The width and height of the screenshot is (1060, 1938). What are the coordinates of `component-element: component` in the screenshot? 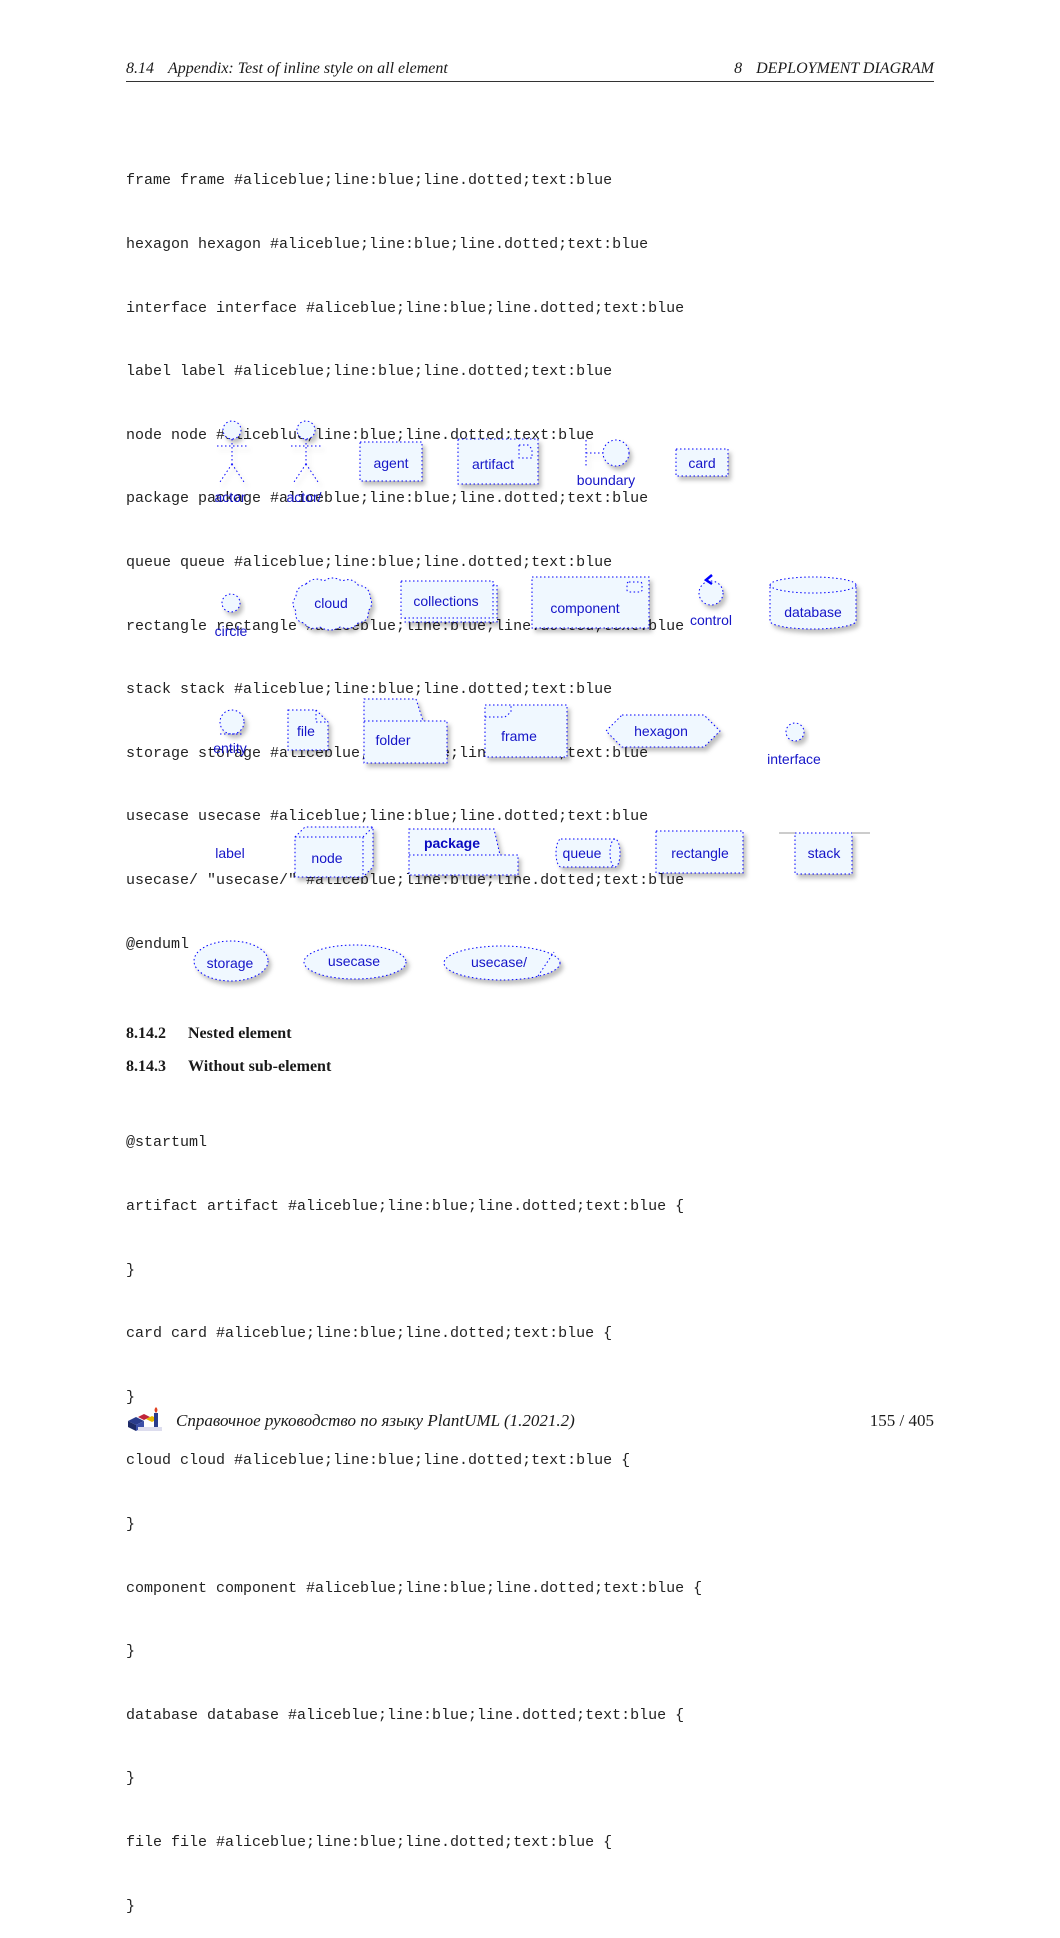 It's located at (590, 602).